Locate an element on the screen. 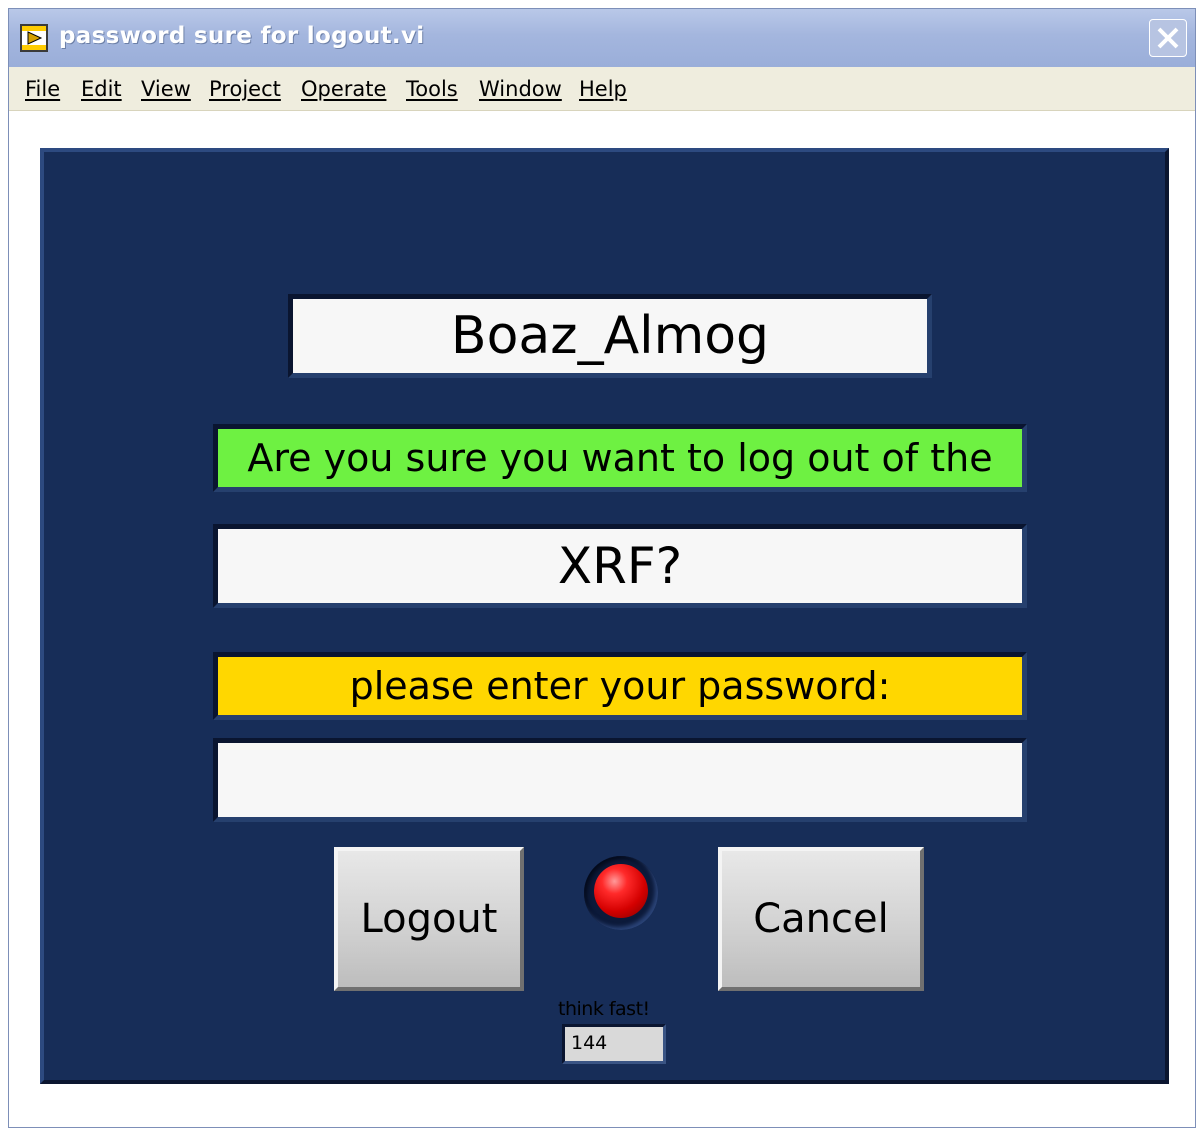 The image size is (1202, 1132). status-led is located at coordinates (621, 893).